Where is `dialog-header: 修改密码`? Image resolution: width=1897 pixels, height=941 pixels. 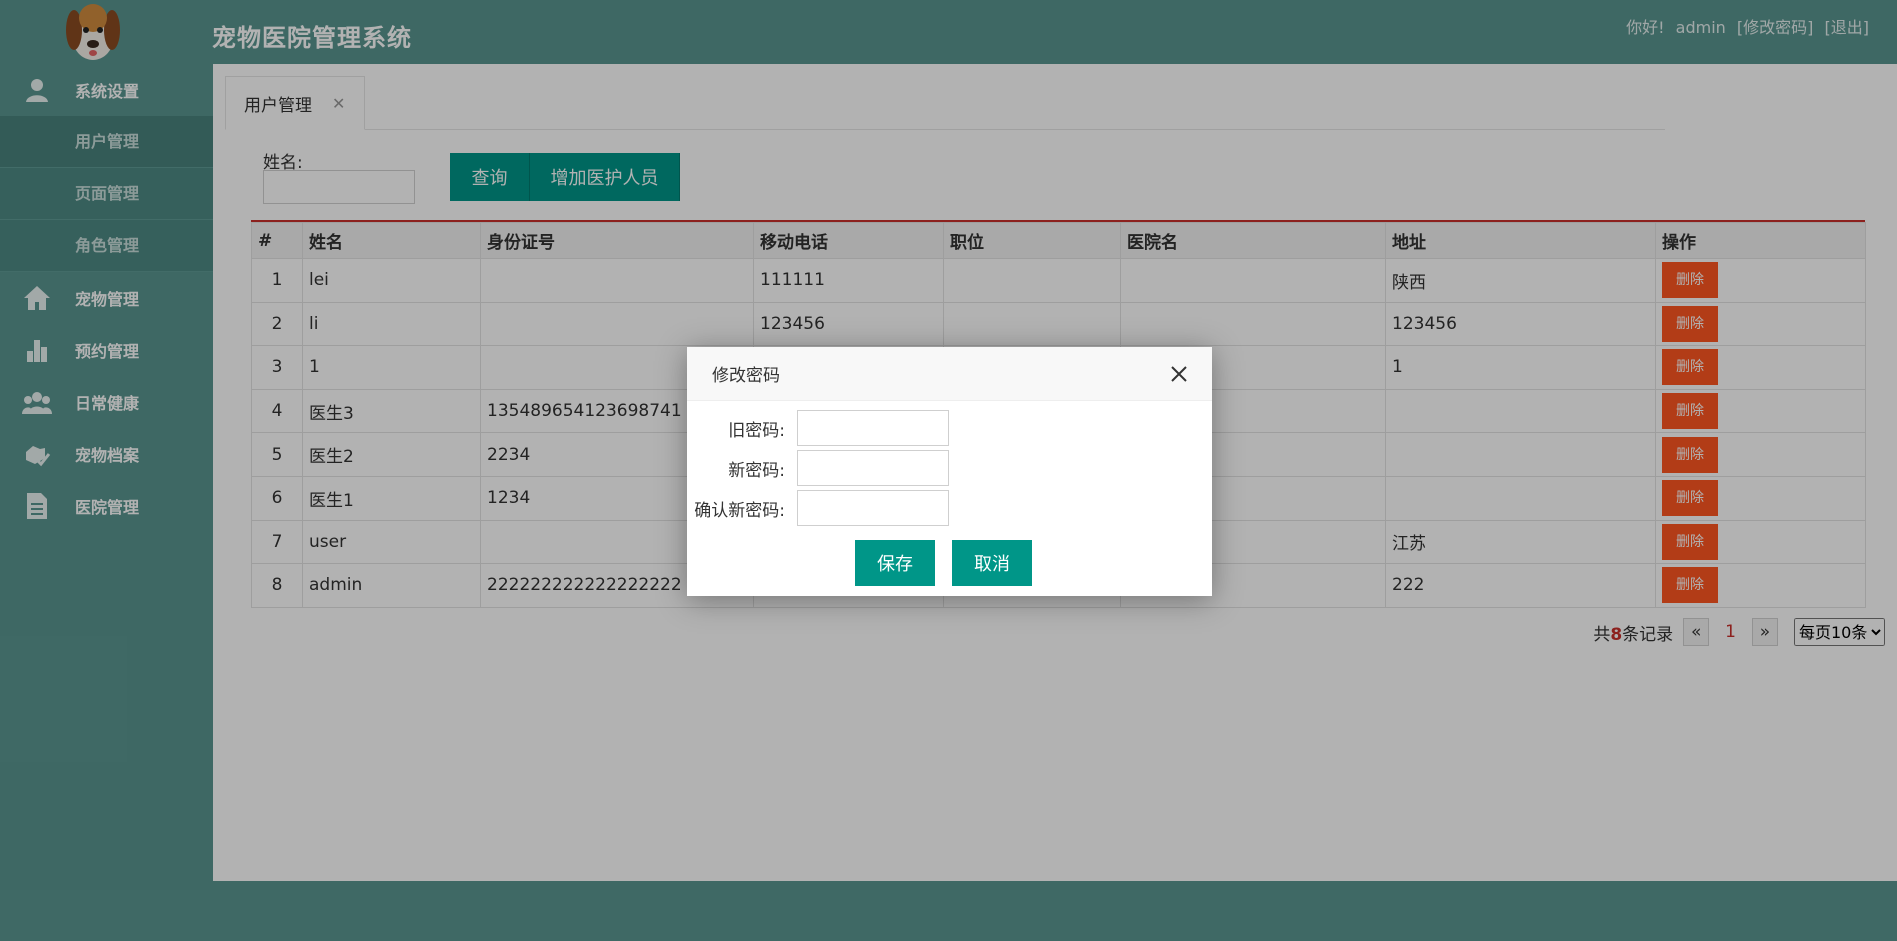 dialog-header: 修改密码 is located at coordinates (949, 374).